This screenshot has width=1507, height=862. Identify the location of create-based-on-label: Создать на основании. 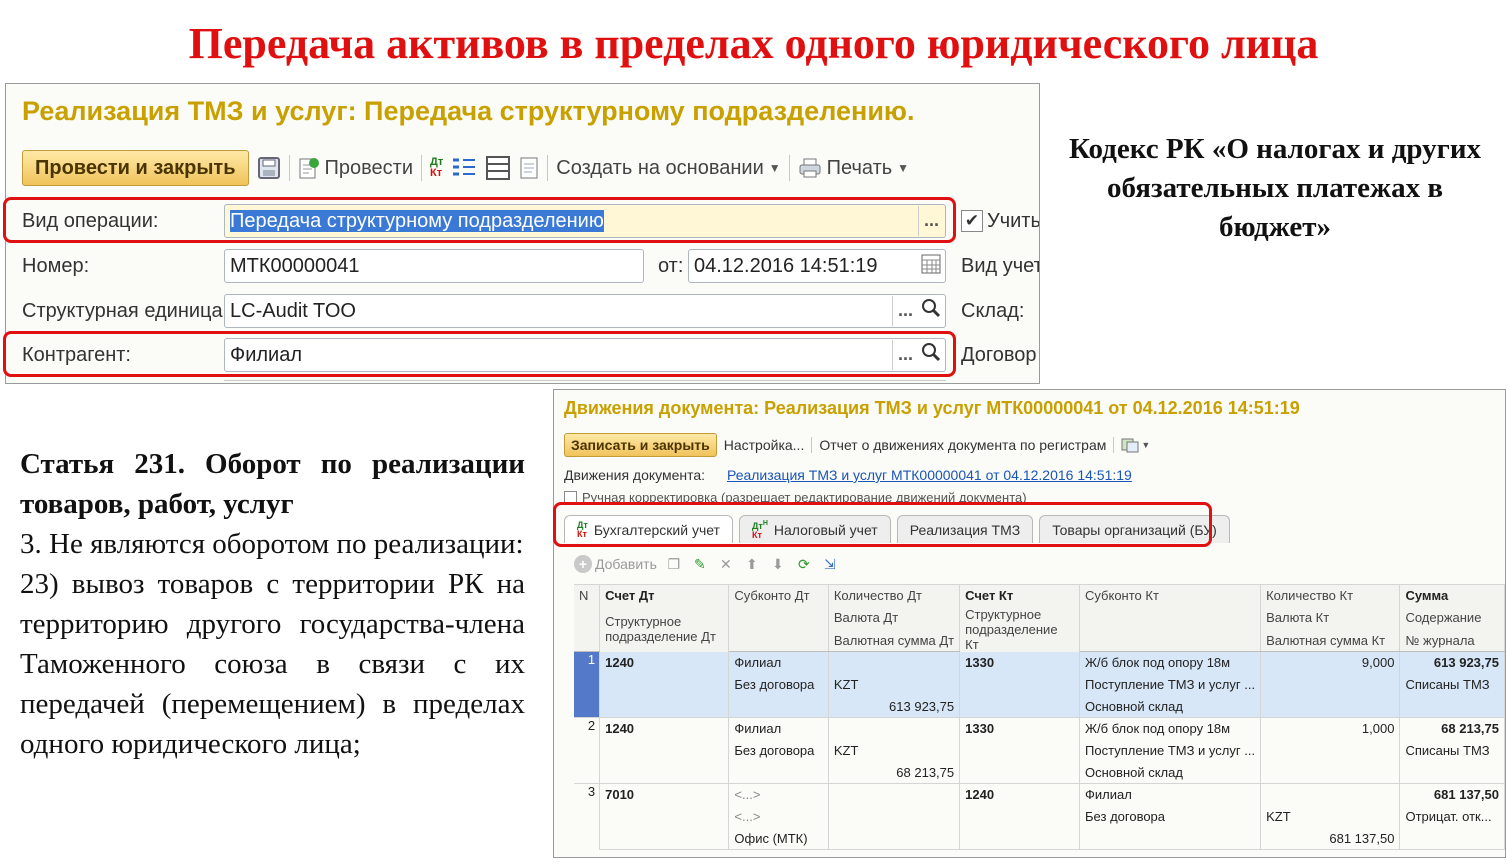
(660, 167).